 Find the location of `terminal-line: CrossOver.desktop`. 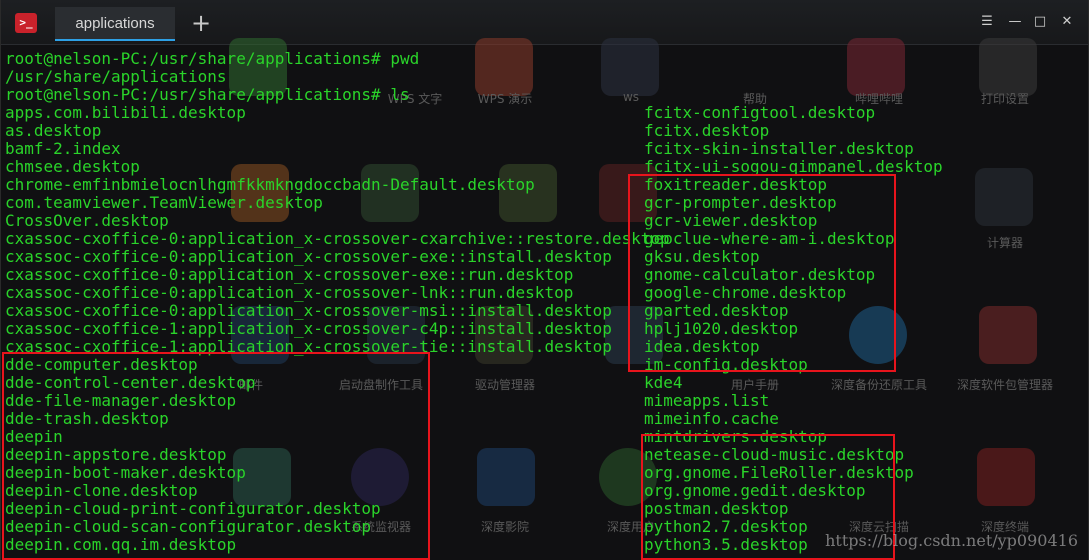

terminal-line: CrossOver.desktop is located at coordinates (87, 220).